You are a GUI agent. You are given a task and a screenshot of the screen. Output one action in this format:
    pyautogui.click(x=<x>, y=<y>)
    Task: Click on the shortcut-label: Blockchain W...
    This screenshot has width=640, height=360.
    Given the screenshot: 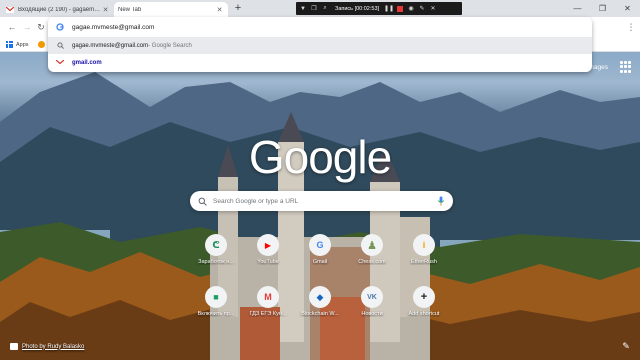 What is the action you would take?
    pyautogui.click(x=320, y=314)
    